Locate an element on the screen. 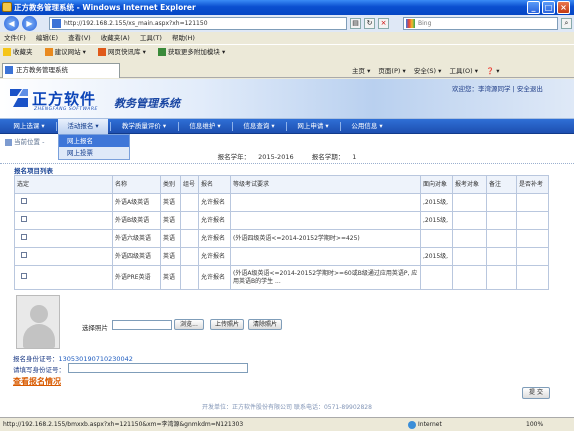  refresh-icon: ↻ is located at coordinates (369, 23).